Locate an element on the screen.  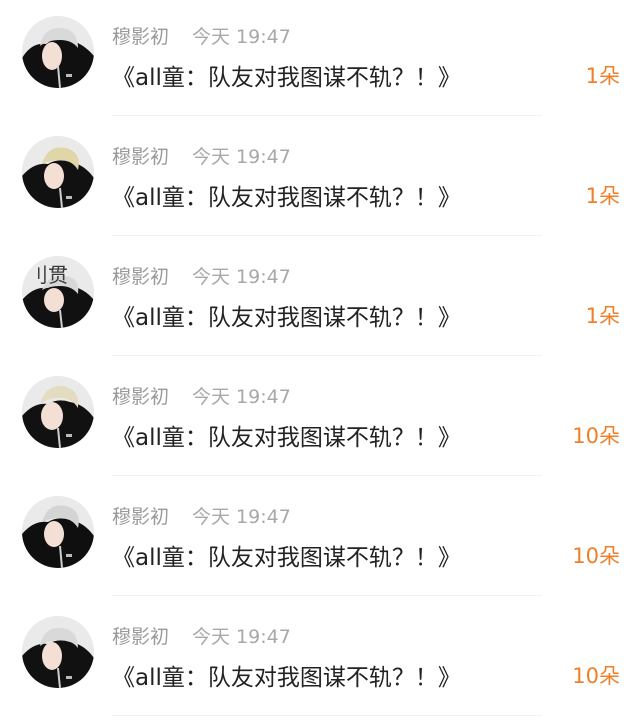
avatar: 刂贯 is located at coordinates (58, 292).